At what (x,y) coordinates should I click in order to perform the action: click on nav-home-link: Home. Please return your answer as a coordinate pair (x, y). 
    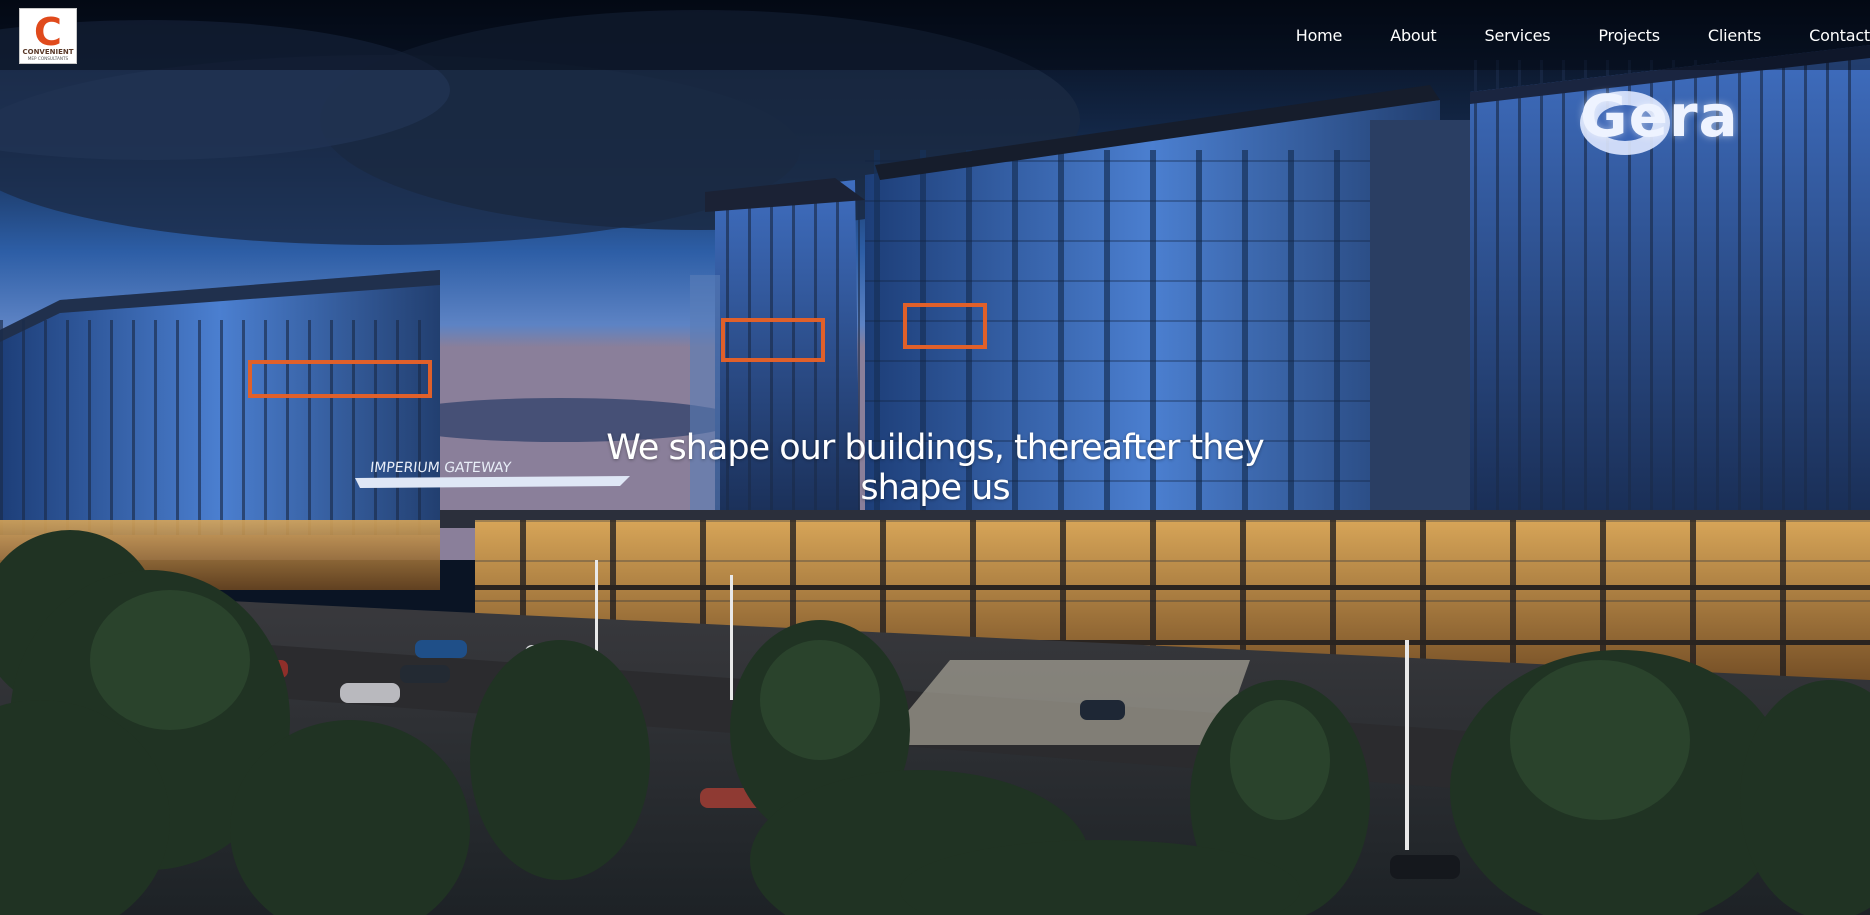
    Looking at the image, I should click on (1319, 36).